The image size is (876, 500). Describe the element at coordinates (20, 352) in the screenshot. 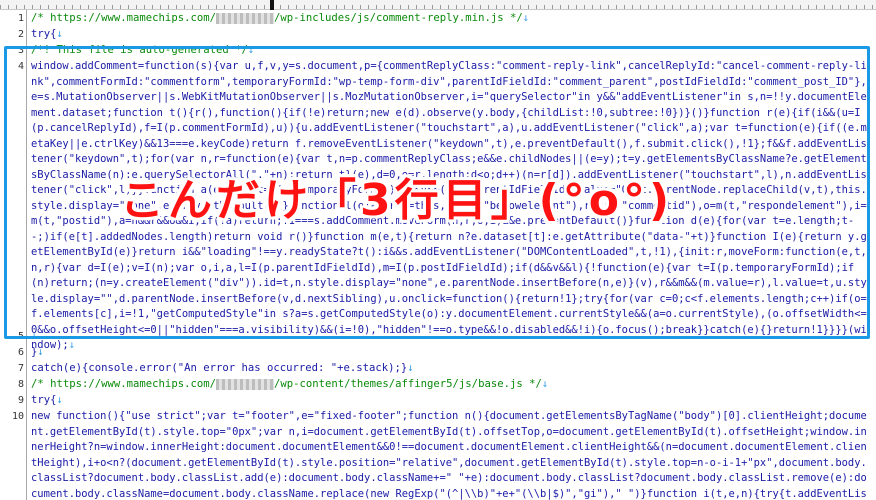

I see `line-number: 6` at that location.